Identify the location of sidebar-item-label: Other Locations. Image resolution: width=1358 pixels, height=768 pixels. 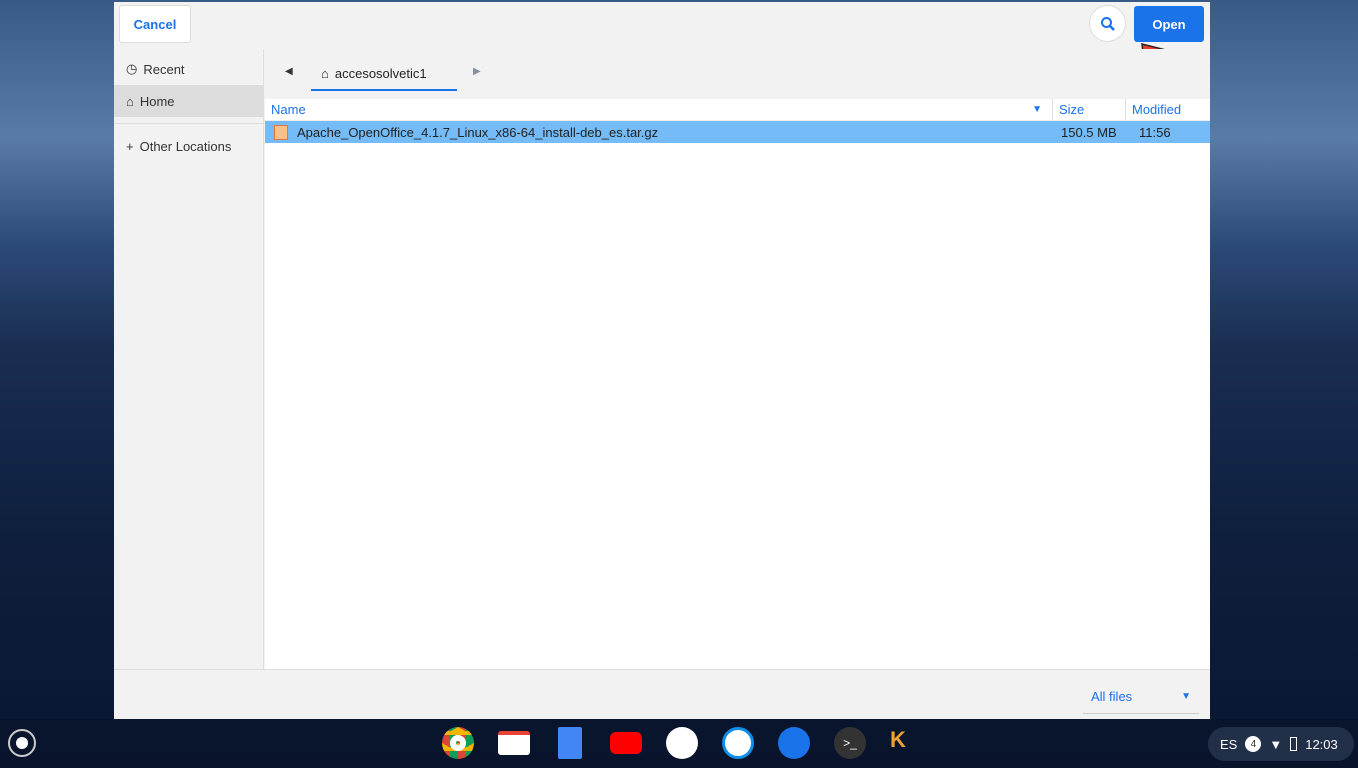
(185, 146).